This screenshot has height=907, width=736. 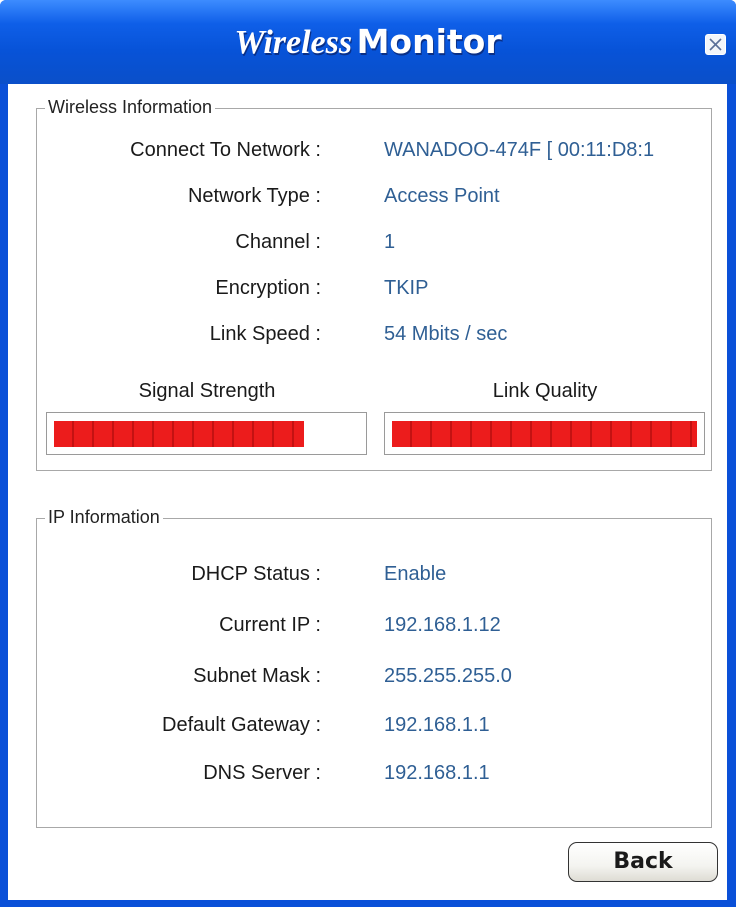 I want to click on back-button: Back, so click(x=643, y=862).